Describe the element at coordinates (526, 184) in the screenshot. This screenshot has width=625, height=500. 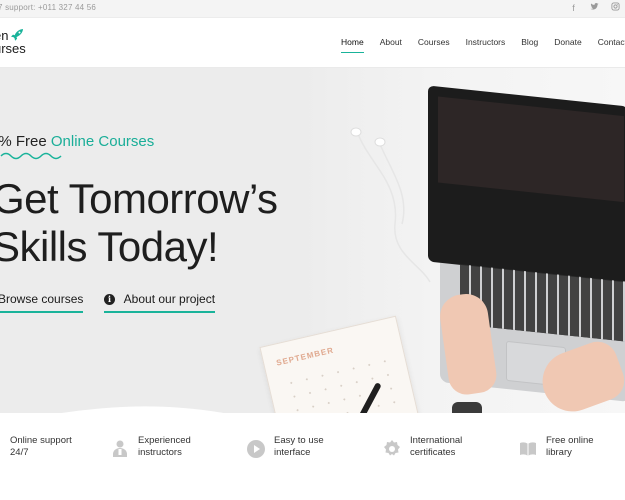
I see `laptop-screen-image` at that location.